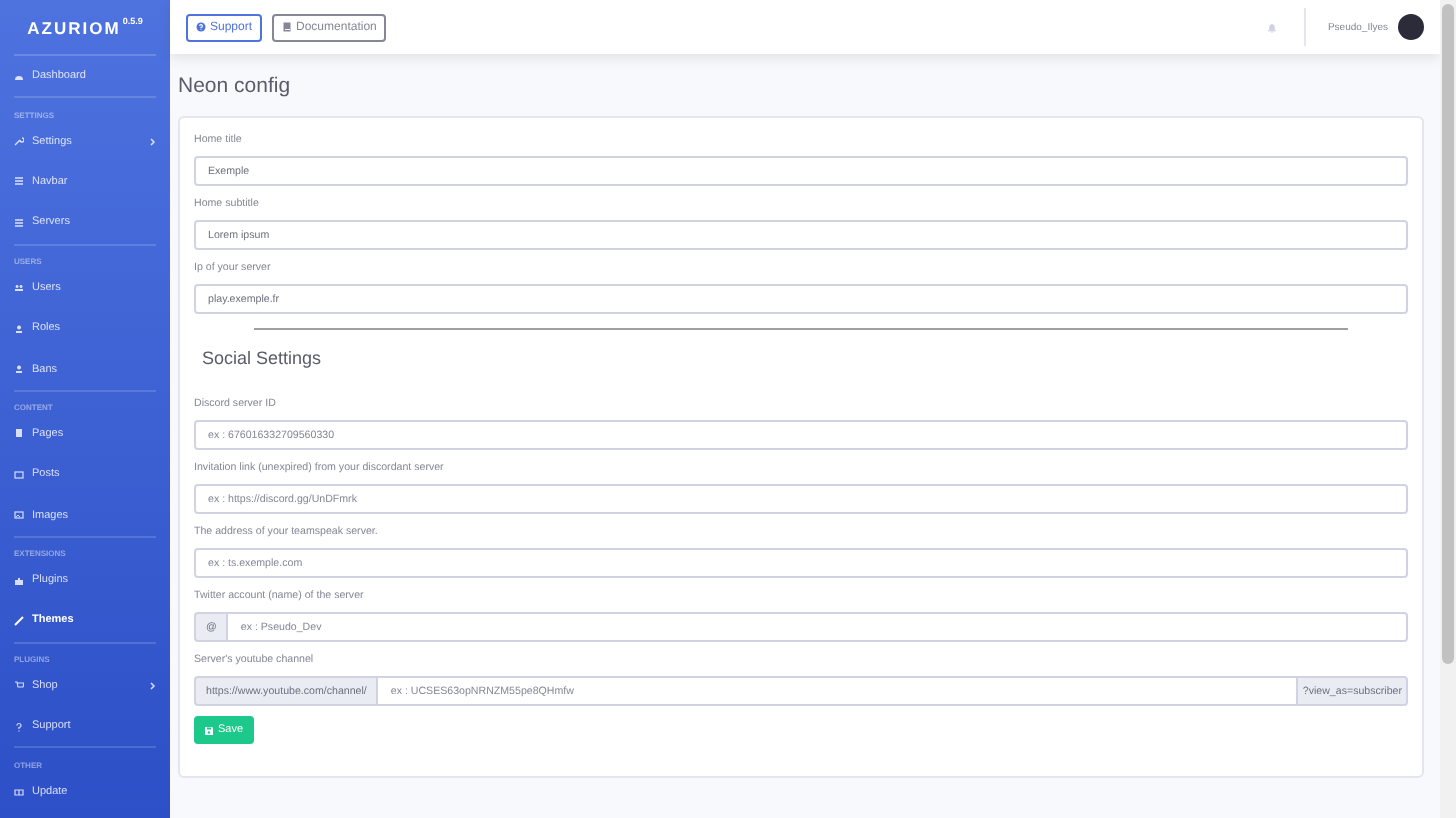 The image size is (1456, 818). I want to click on book-icon, so click(287, 27).